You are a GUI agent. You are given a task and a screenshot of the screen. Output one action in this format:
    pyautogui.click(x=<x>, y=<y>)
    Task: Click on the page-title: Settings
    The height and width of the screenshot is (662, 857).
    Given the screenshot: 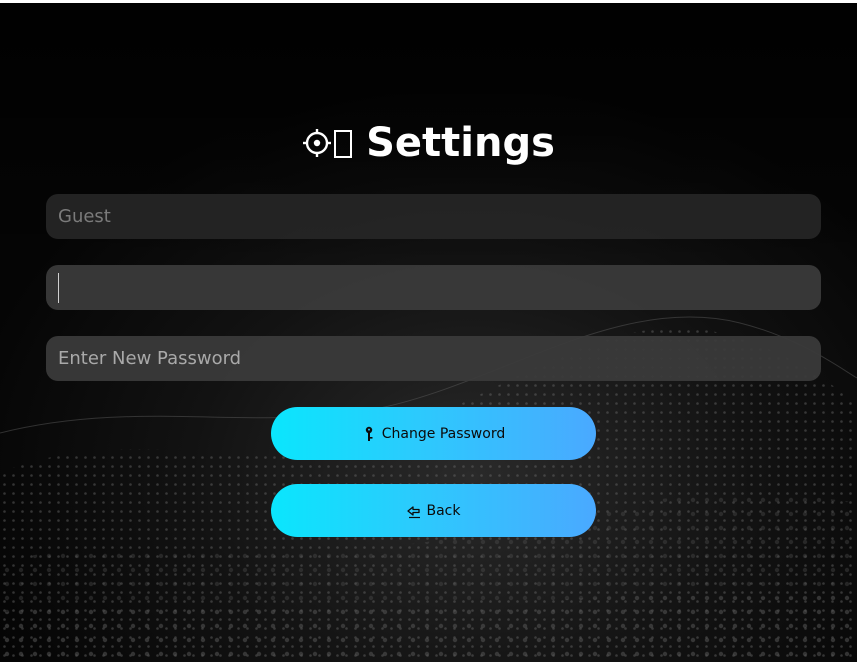 What is the action you would take?
    pyautogui.click(x=428, y=143)
    